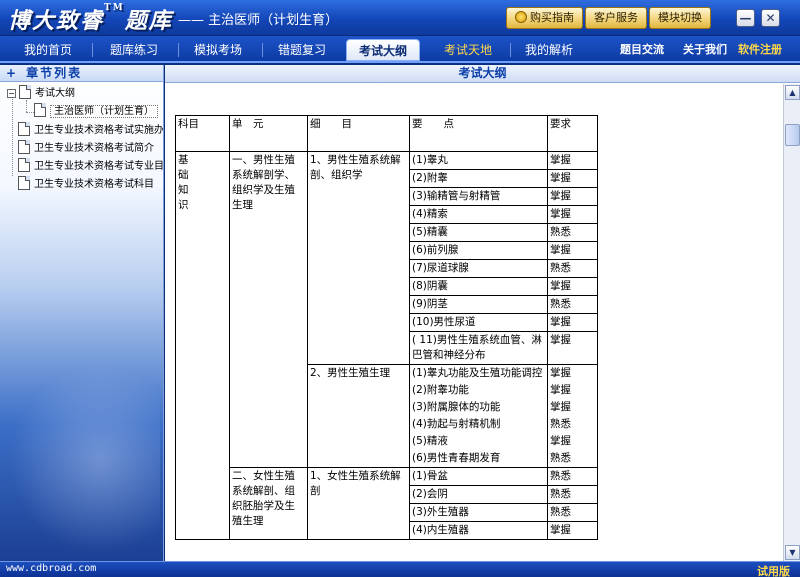  What do you see at coordinates (478, 286) in the screenshot?
I see `point-cell: (8)阴囊` at bounding box center [478, 286].